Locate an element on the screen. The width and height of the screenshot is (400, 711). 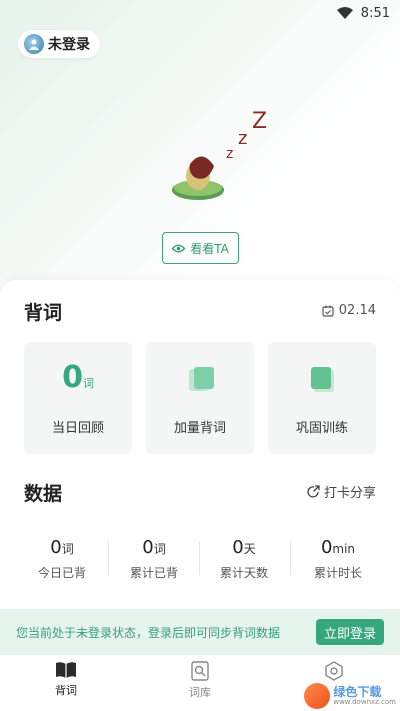
watermark-text: 绿色下载 is located at coordinates (357, 692).